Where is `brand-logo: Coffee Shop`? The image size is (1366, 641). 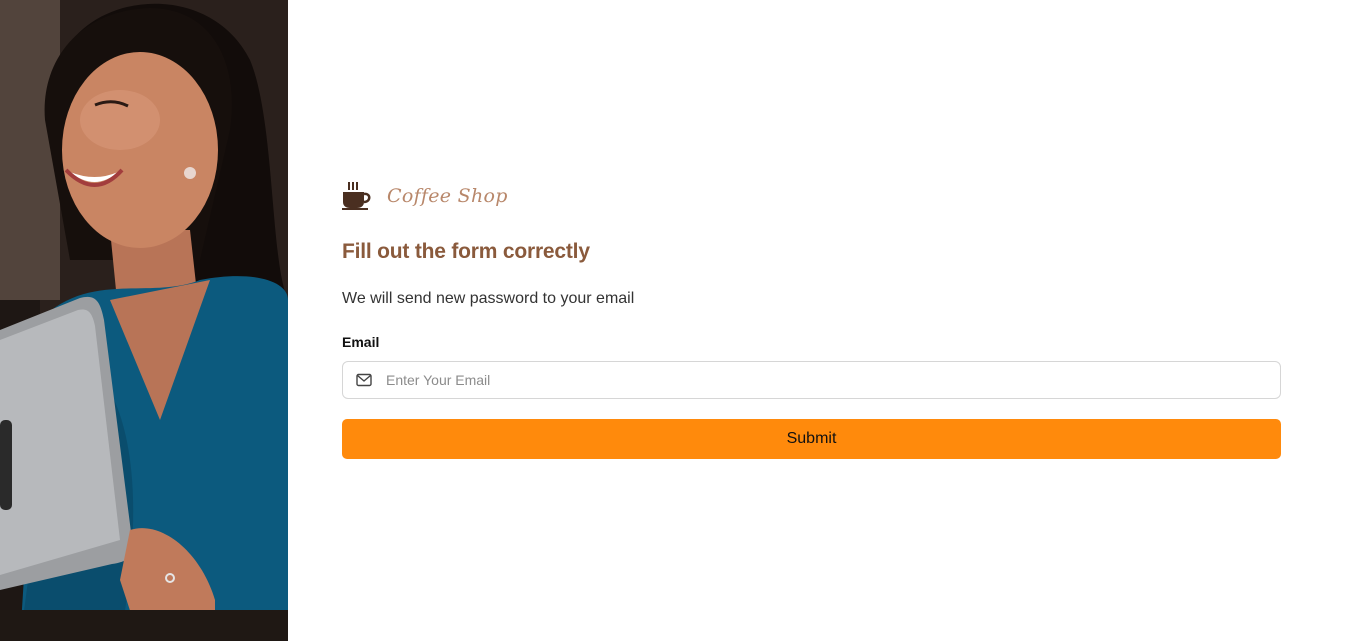
brand-logo: Coffee Shop is located at coordinates (425, 196).